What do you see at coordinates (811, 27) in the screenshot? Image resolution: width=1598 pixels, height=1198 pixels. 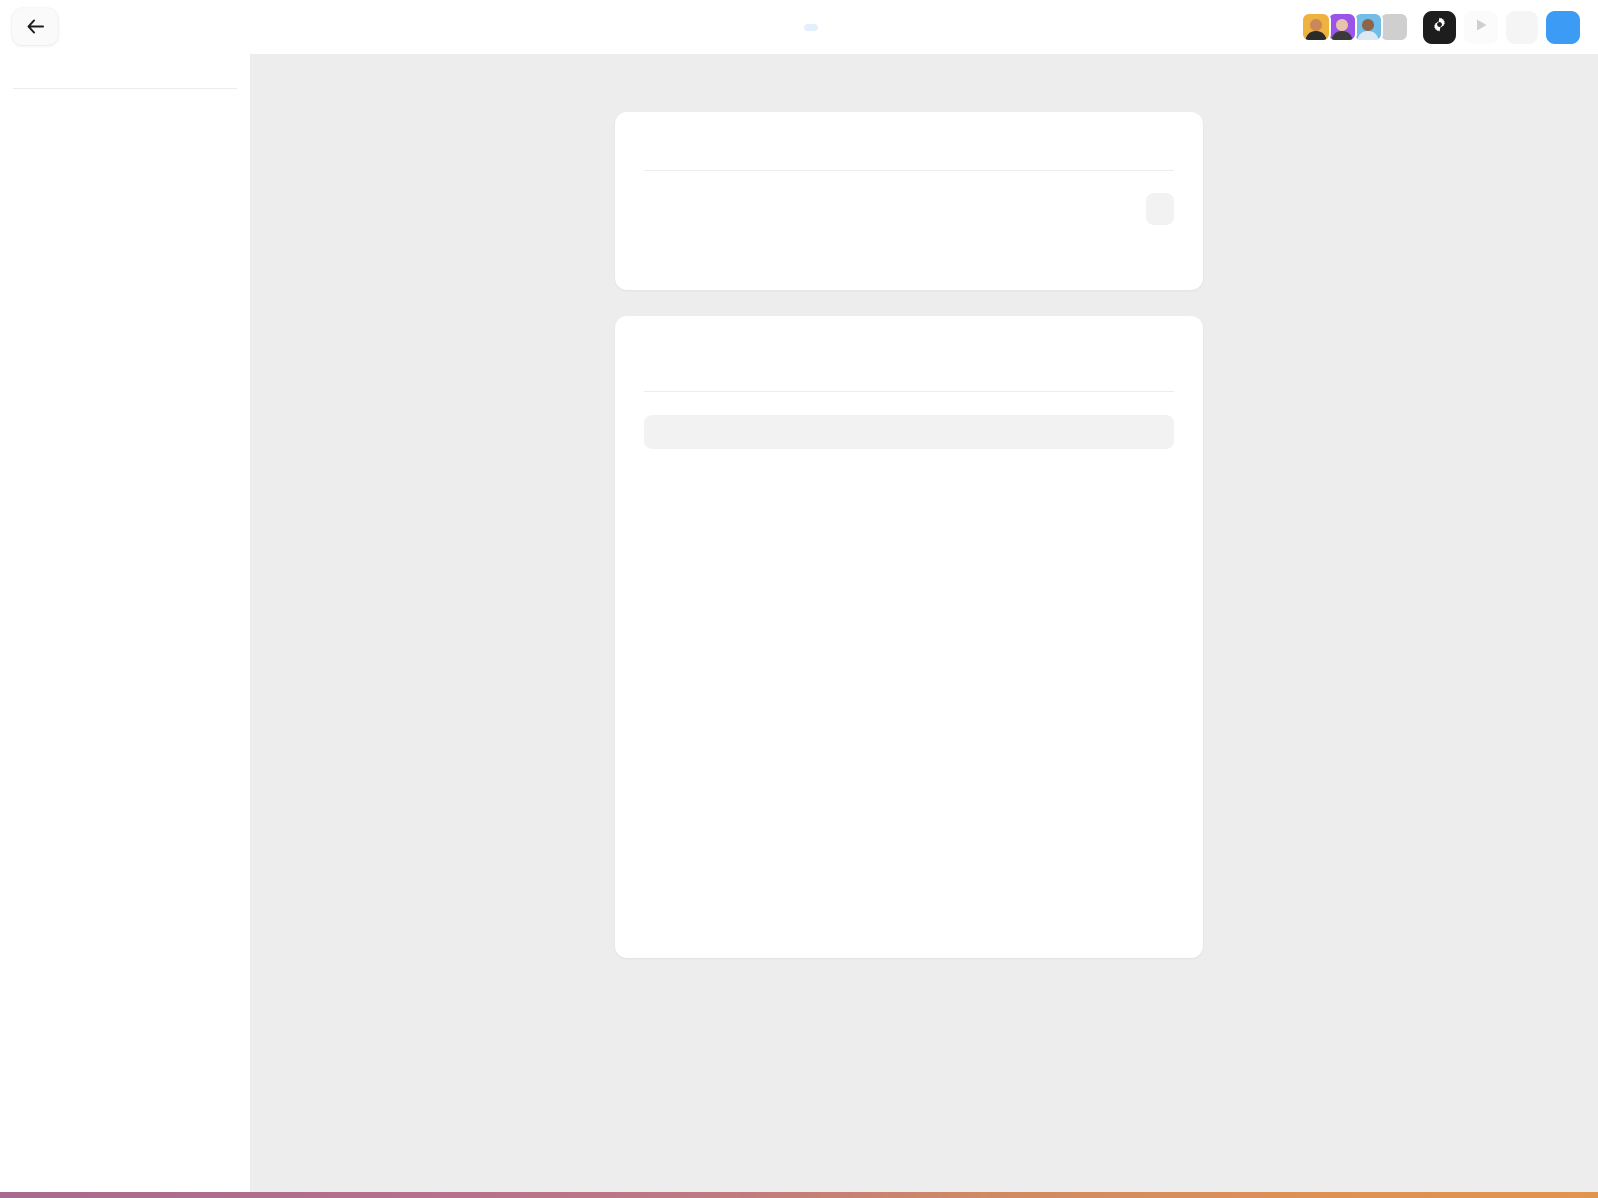 I see `plan-badge` at bounding box center [811, 27].